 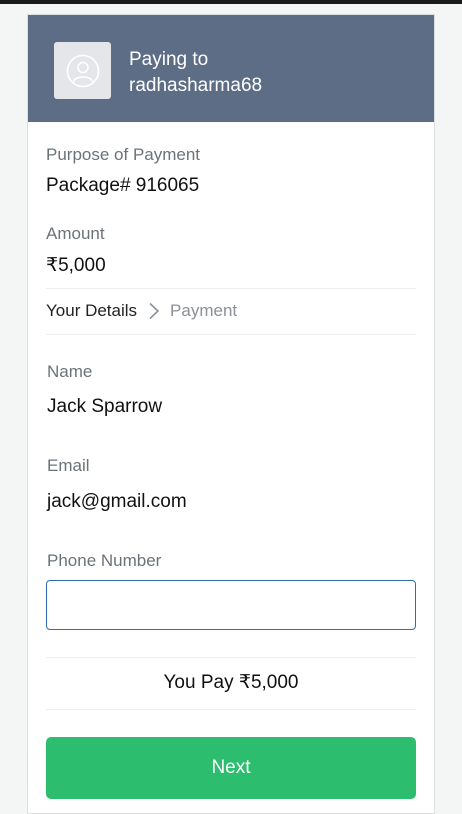 I want to click on payee-info: Paying to radhasharma68, so click(x=195, y=73).